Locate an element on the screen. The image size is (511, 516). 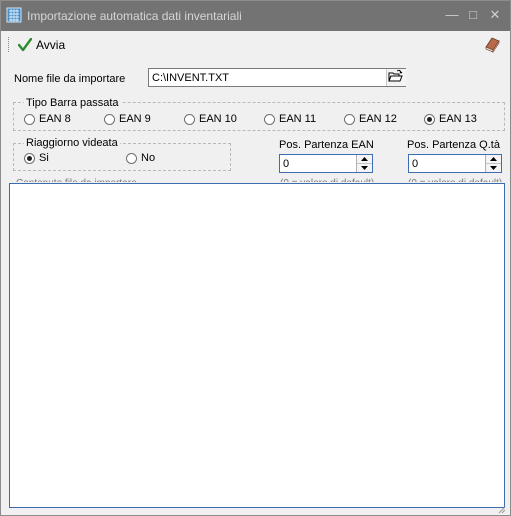
pos-ean-label: Pos. Partenza EAN is located at coordinates (326, 145).